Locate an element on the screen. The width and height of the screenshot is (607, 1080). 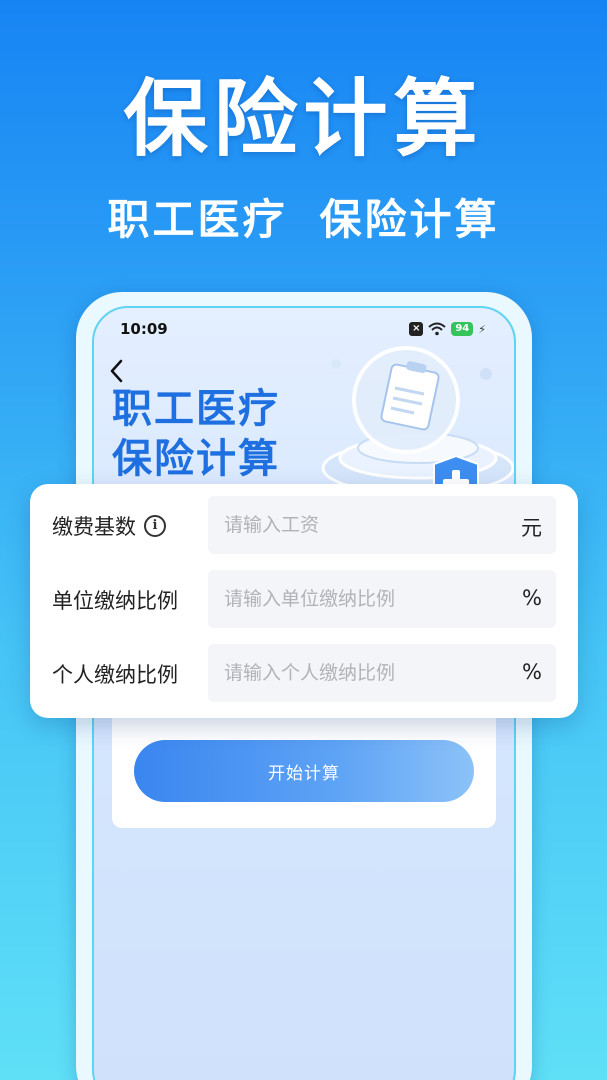
promo-subtitle-right: 保险计算 is located at coordinates (409, 219).